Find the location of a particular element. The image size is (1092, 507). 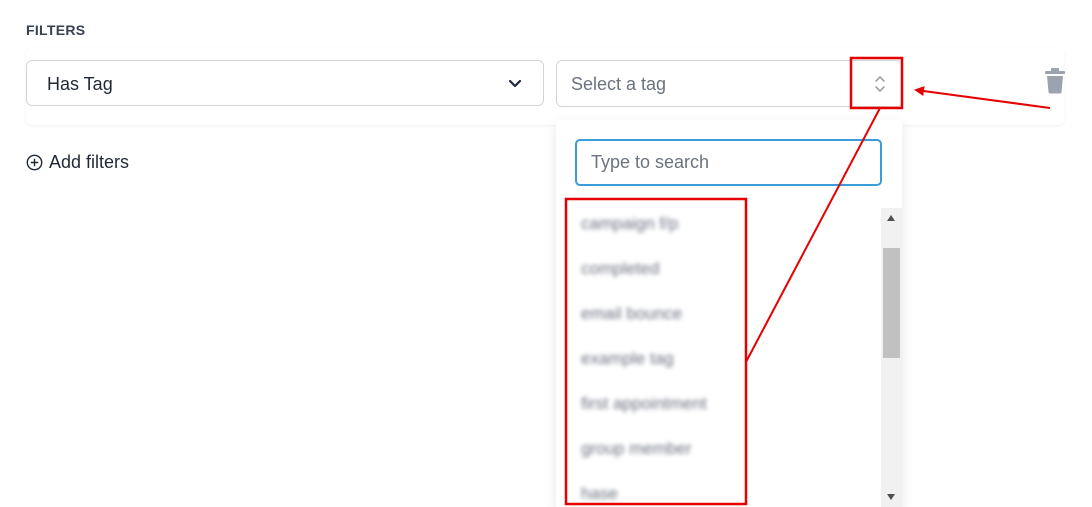

up-down-chevron-icon is located at coordinates (880, 84).